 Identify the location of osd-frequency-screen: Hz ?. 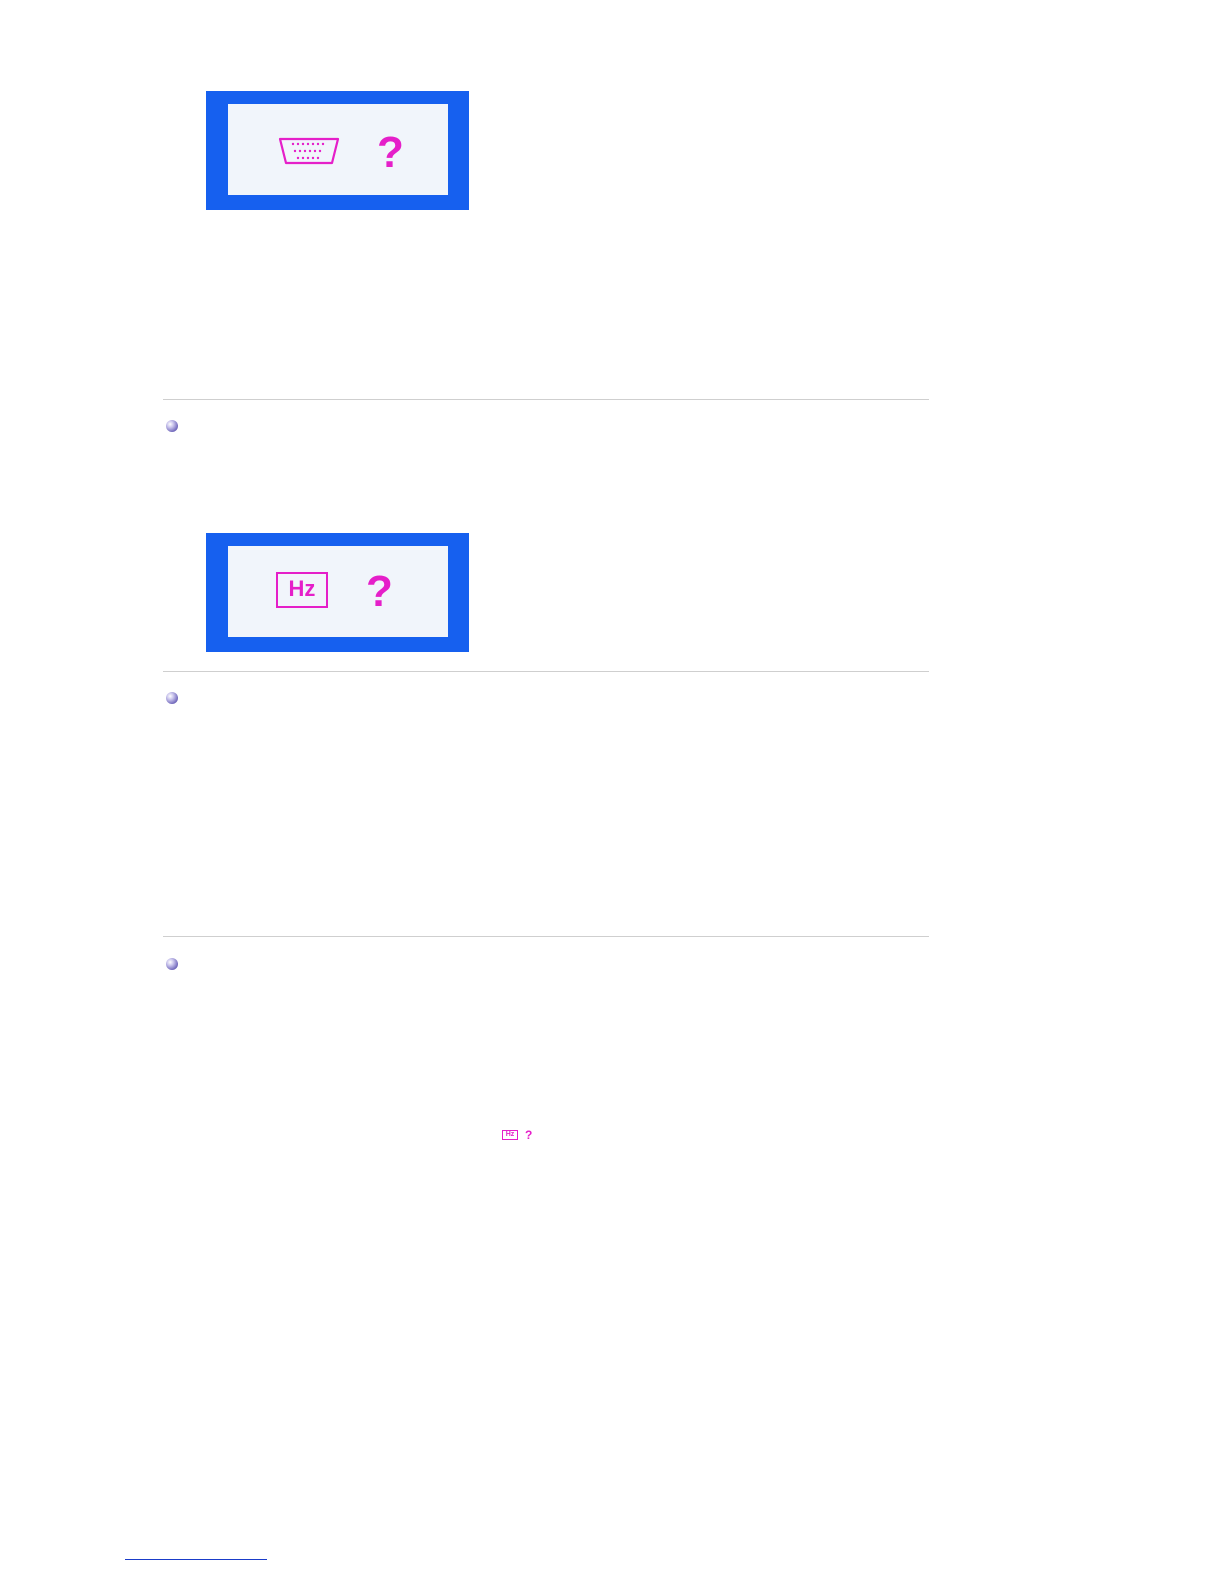
(337, 592).